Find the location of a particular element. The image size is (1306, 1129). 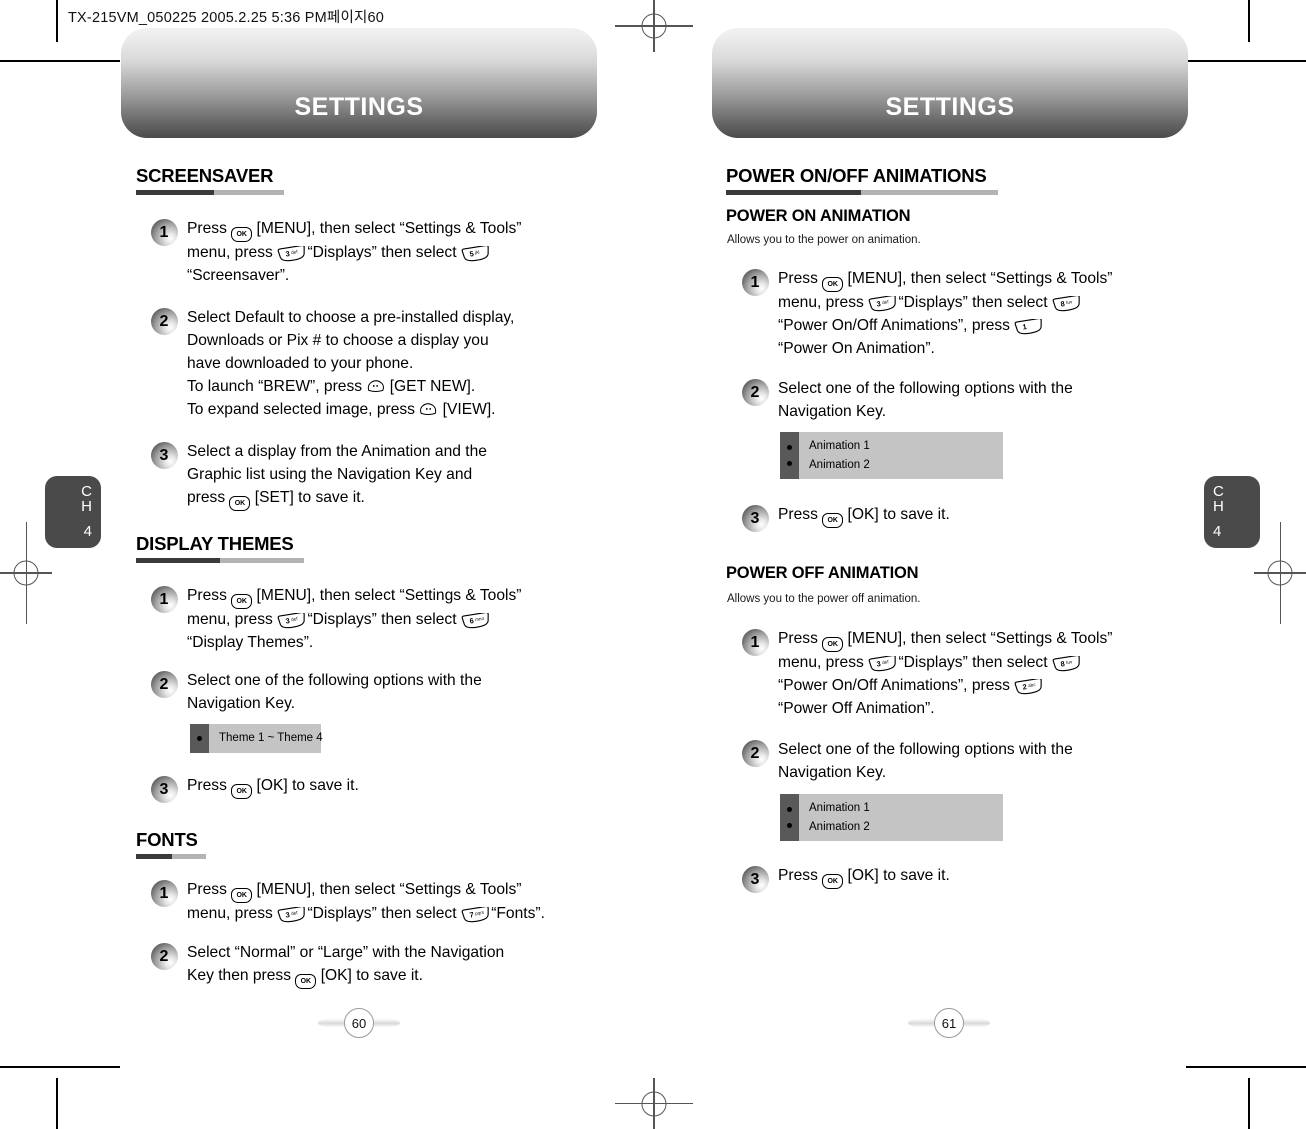

options-list: Animation 1 Animation 2 is located at coordinates (891, 818).